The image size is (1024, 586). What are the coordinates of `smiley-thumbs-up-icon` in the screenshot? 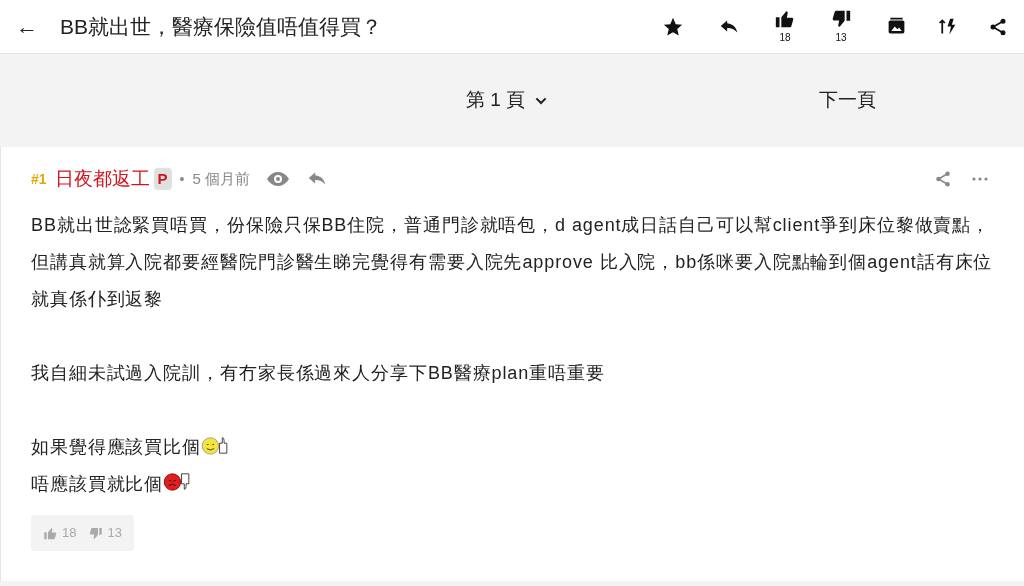 It's located at (215, 445).